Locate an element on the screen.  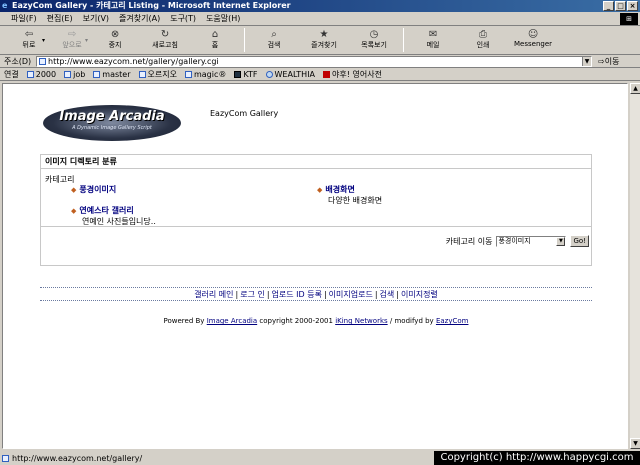
toolbar-separator is located at coordinates (245, 40).